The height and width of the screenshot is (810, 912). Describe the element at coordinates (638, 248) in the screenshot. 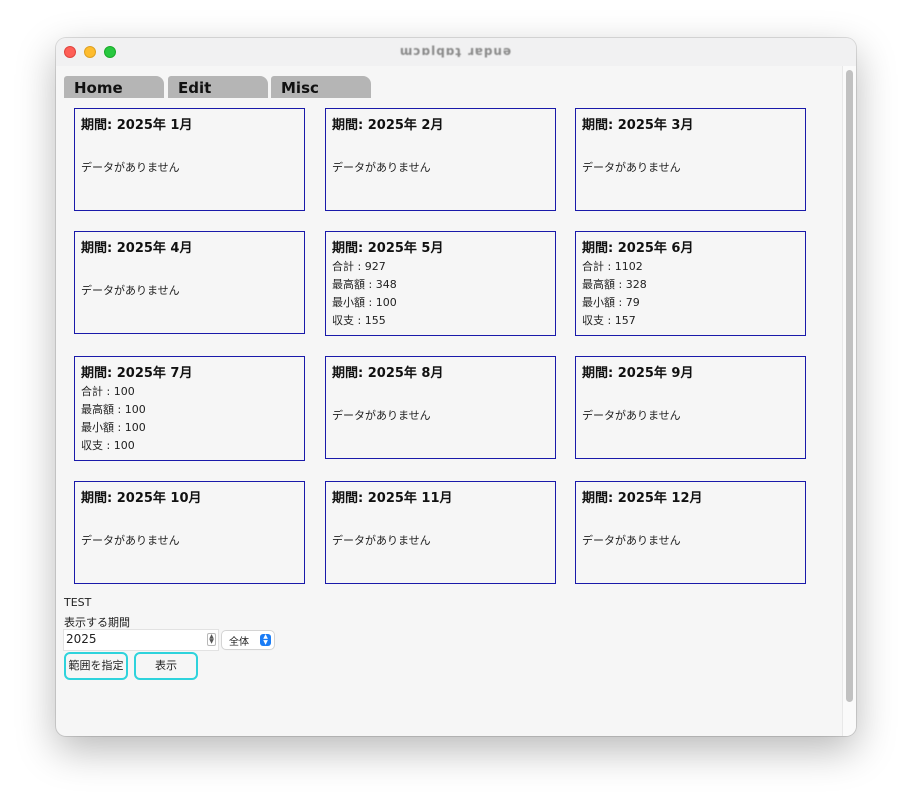

I see `card-title: 期間: 2025年 6月` at that location.